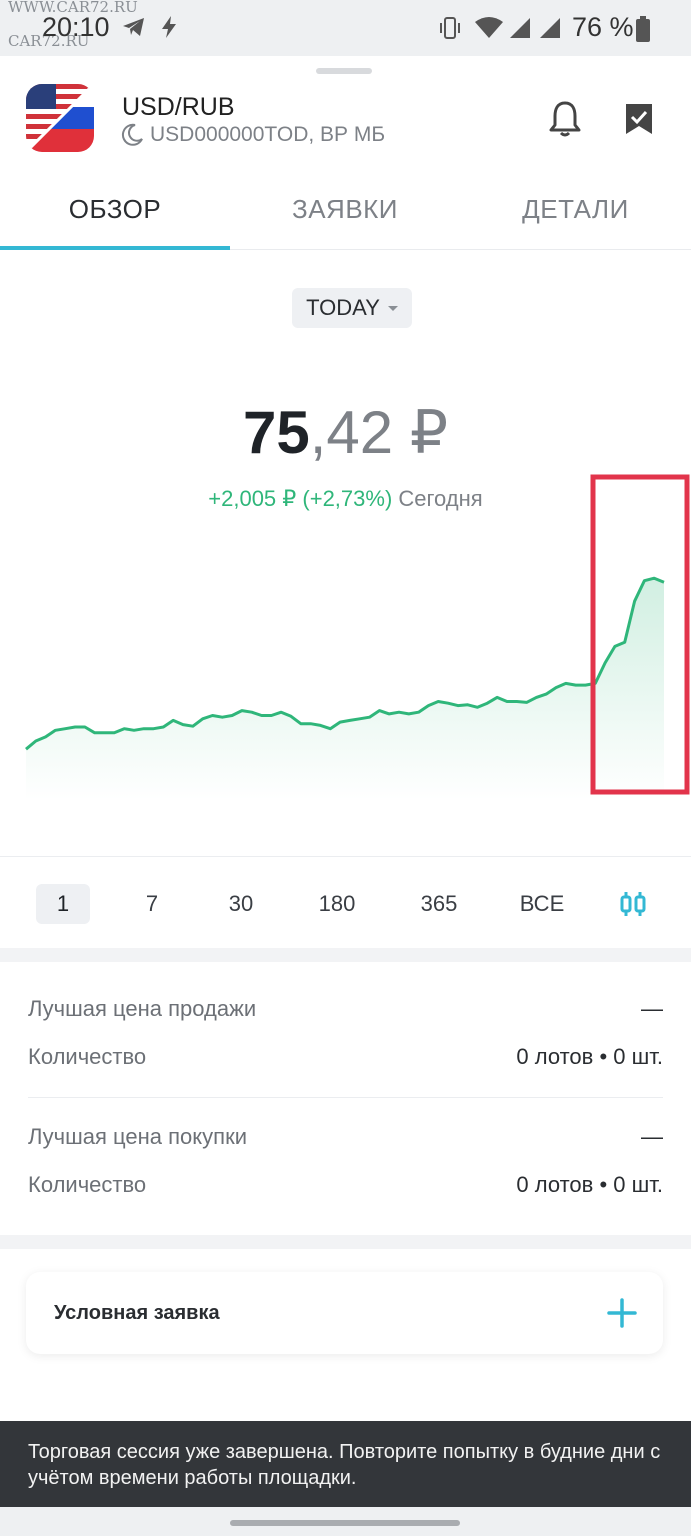  I want to click on plus-icon, so click(622, 1313).